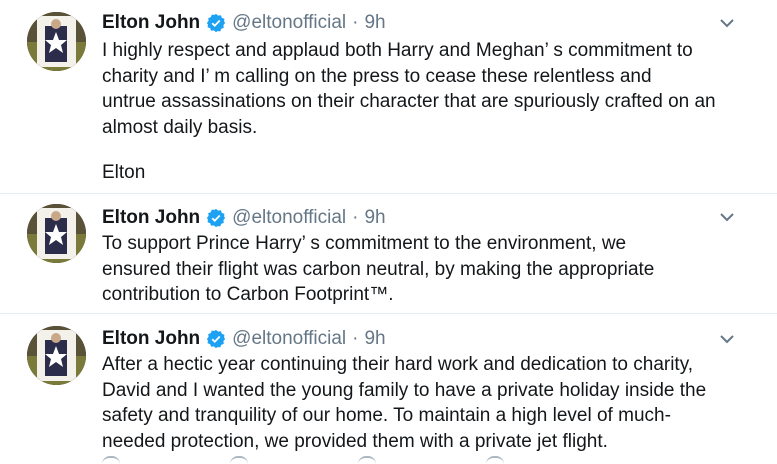 The image size is (777, 464). What do you see at coordinates (124, 172) in the screenshot?
I see `tweet-signoff: Elton` at bounding box center [124, 172].